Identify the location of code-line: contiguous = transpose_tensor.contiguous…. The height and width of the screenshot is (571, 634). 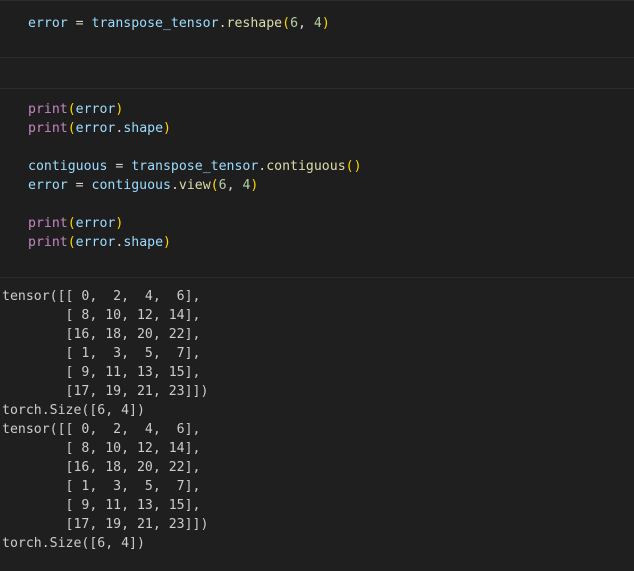
(195, 166).